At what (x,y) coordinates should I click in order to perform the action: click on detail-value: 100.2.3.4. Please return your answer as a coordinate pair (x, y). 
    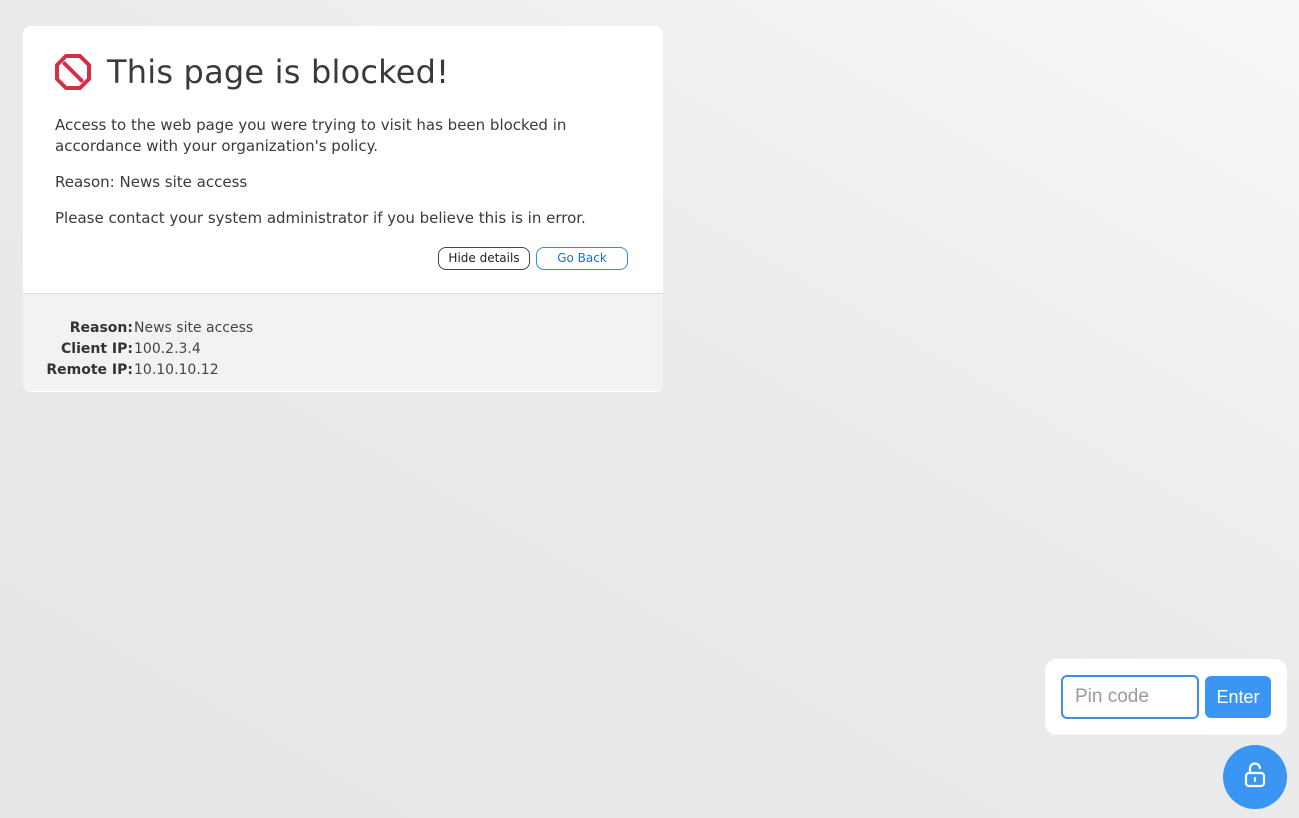
    Looking at the image, I should click on (167, 349).